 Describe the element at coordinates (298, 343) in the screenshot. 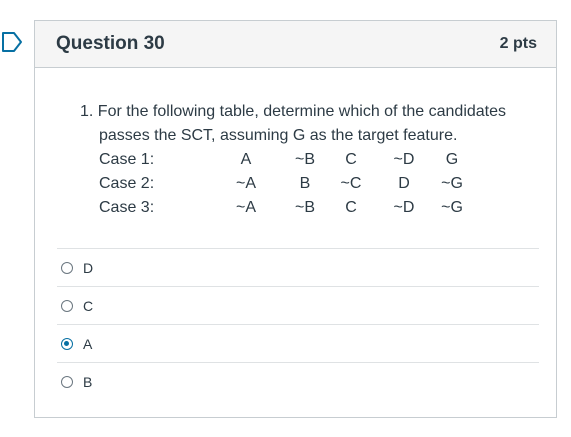

I see `answer-option-a: A` at that location.